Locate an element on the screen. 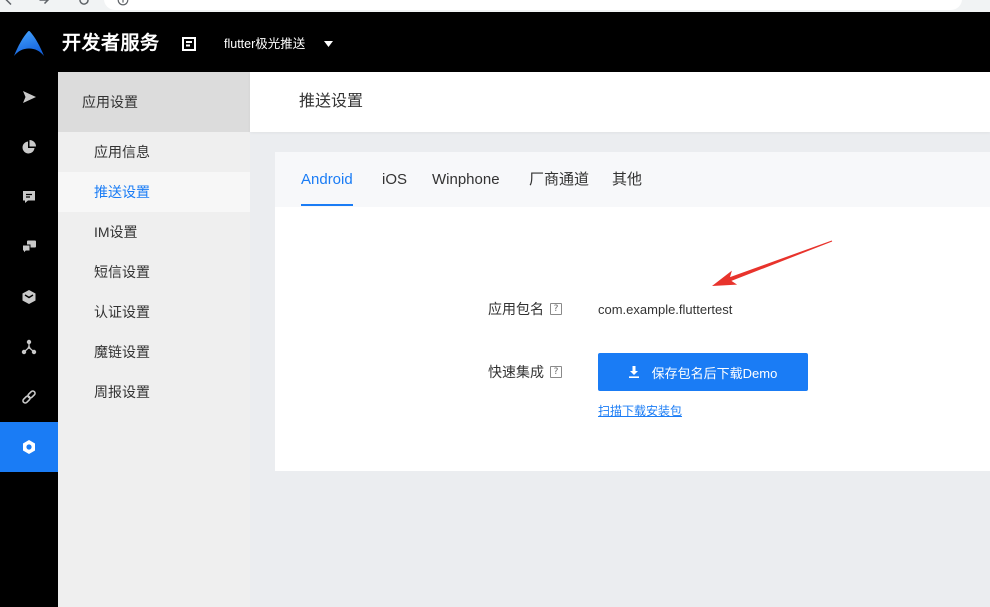 The height and width of the screenshot is (607, 990). address-bar is located at coordinates (533, 5).